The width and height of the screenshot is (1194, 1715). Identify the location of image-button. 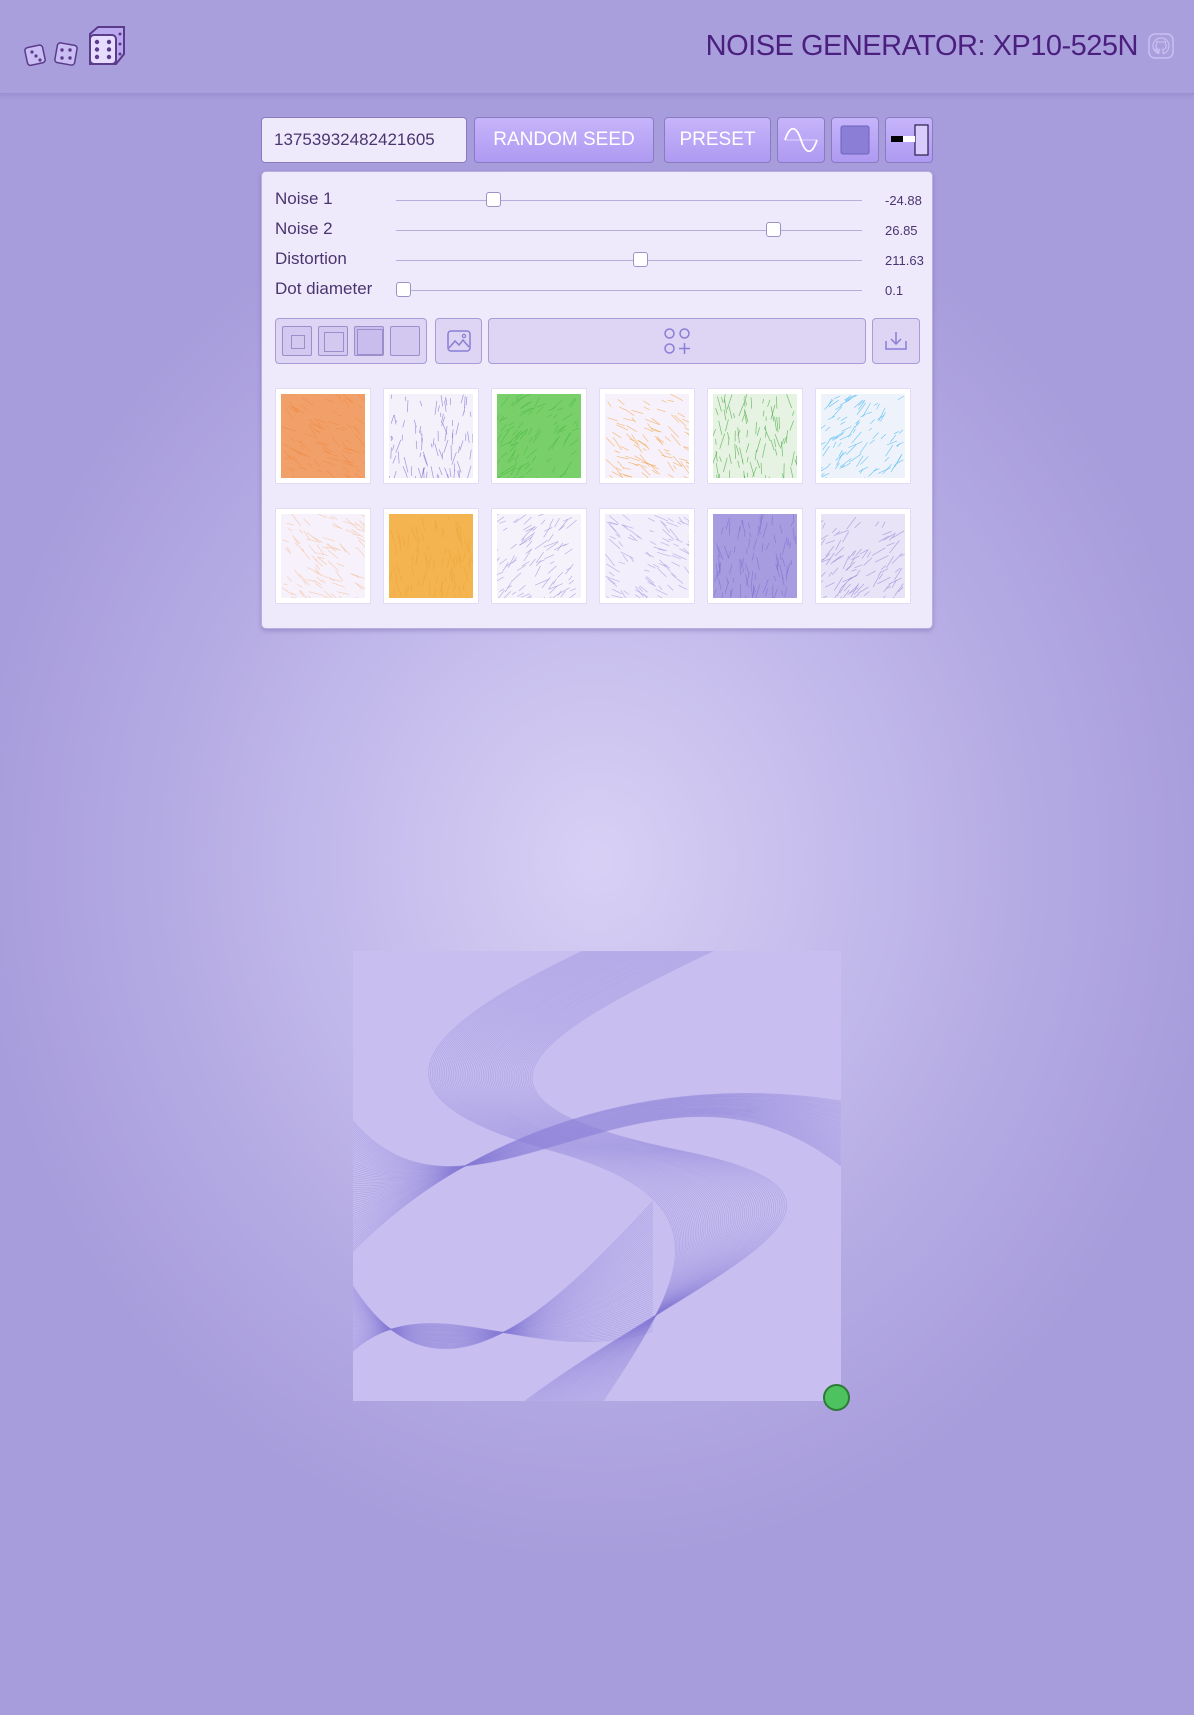
(458, 341).